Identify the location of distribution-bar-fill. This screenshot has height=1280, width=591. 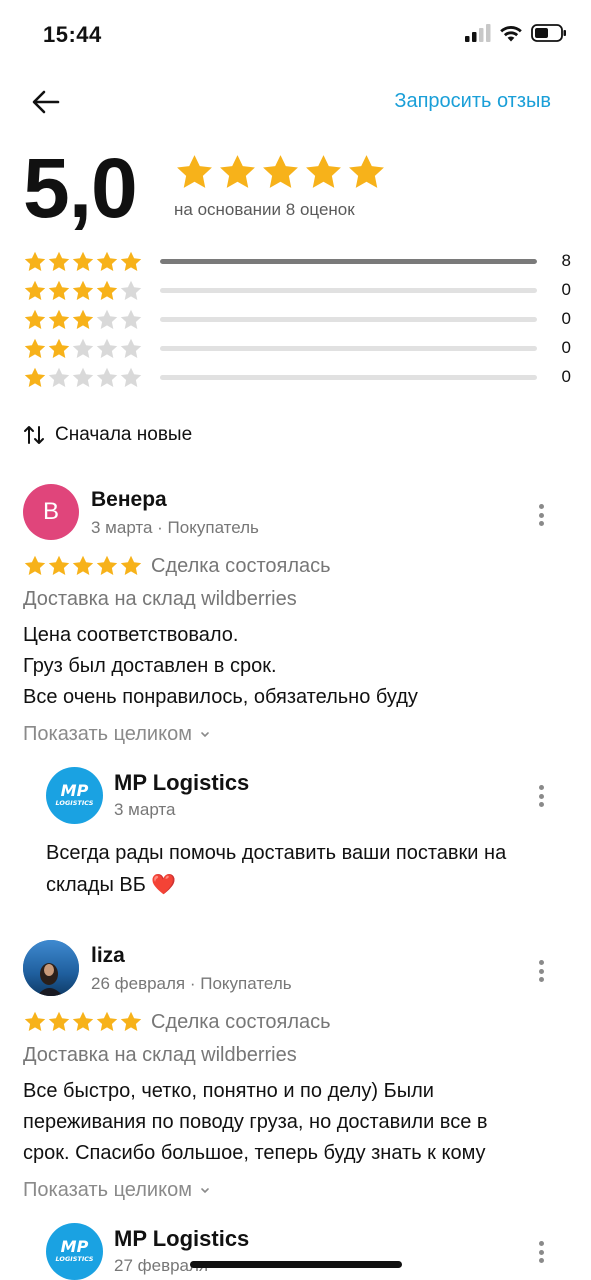
(348, 261).